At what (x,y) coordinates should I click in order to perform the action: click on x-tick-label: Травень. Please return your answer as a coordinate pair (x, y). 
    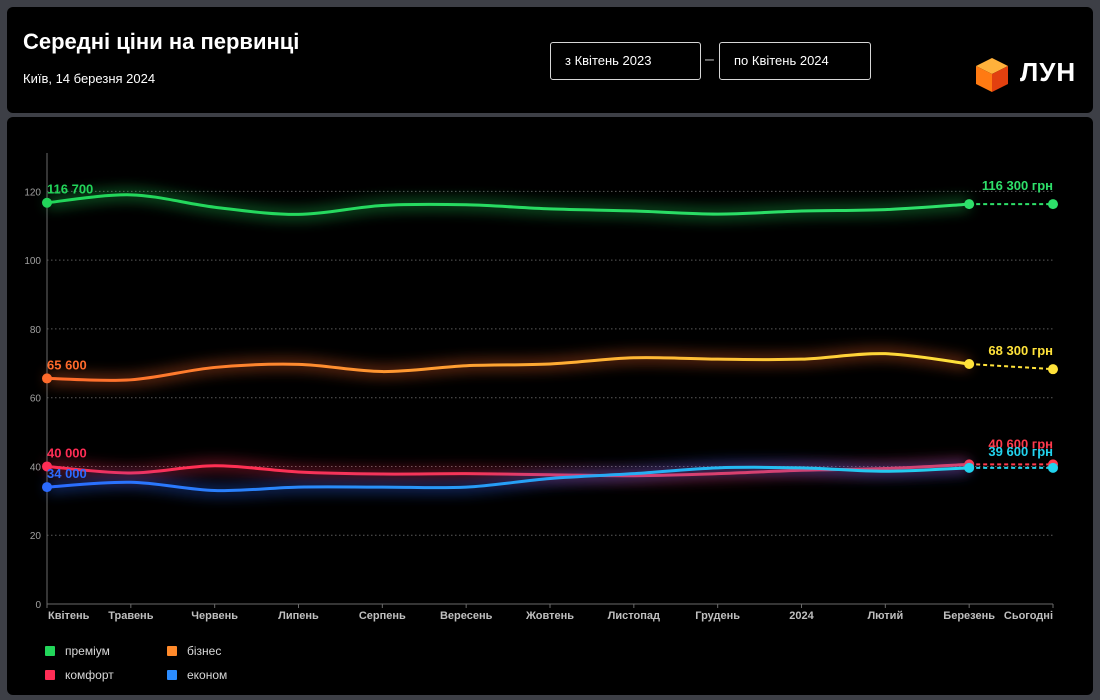
    Looking at the image, I should click on (131, 616).